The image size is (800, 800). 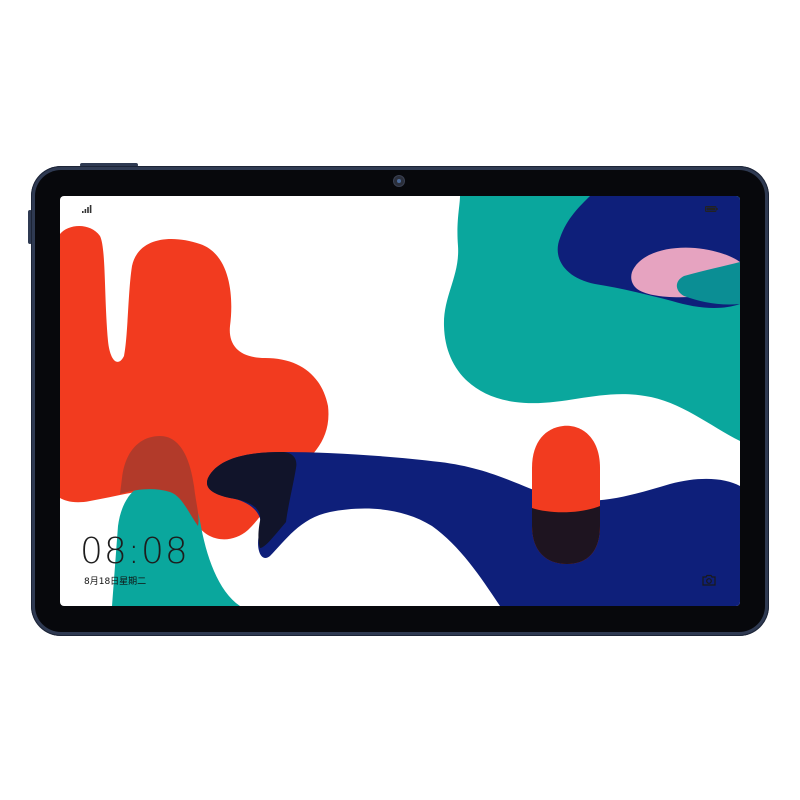 What do you see at coordinates (709, 580) in the screenshot?
I see `camera-icon` at bounding box center [709, 580].